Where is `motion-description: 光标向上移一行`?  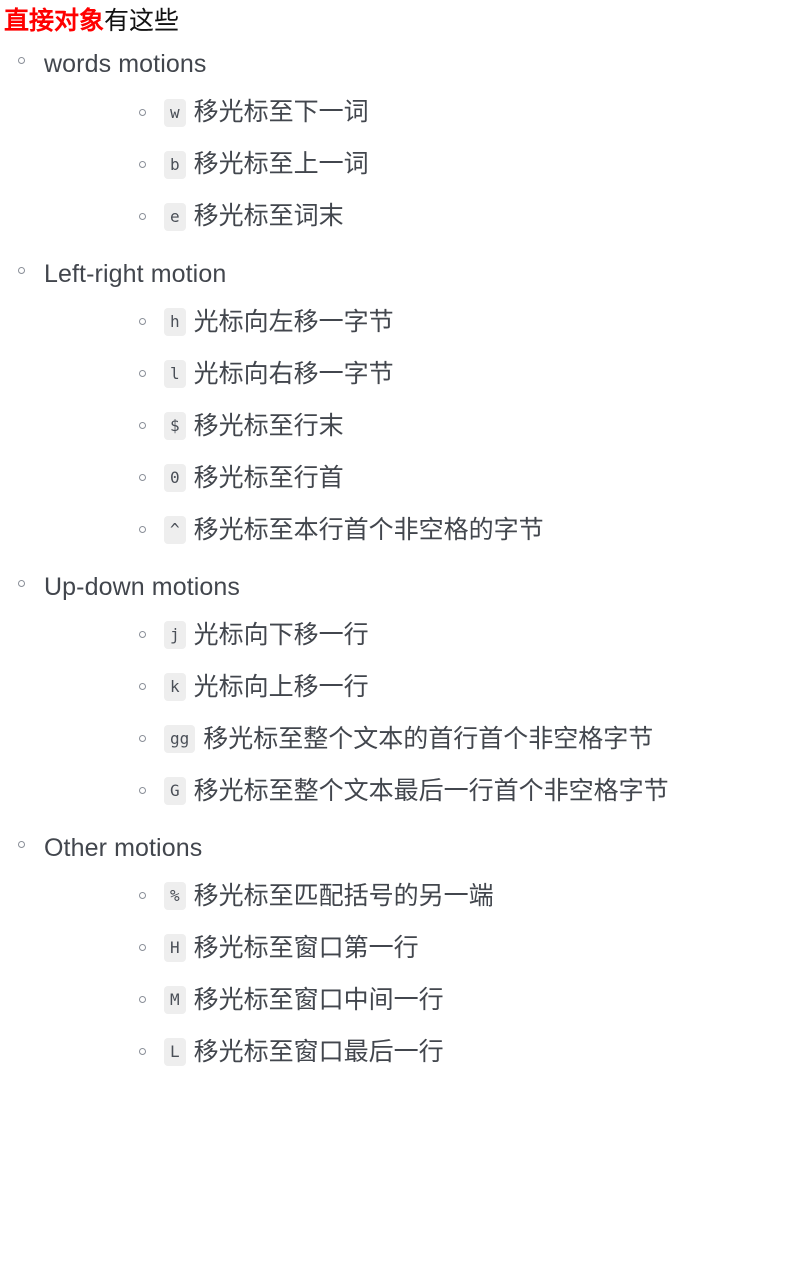
motion-description: 光标向上移一行 is located at coordinates (281, 686).